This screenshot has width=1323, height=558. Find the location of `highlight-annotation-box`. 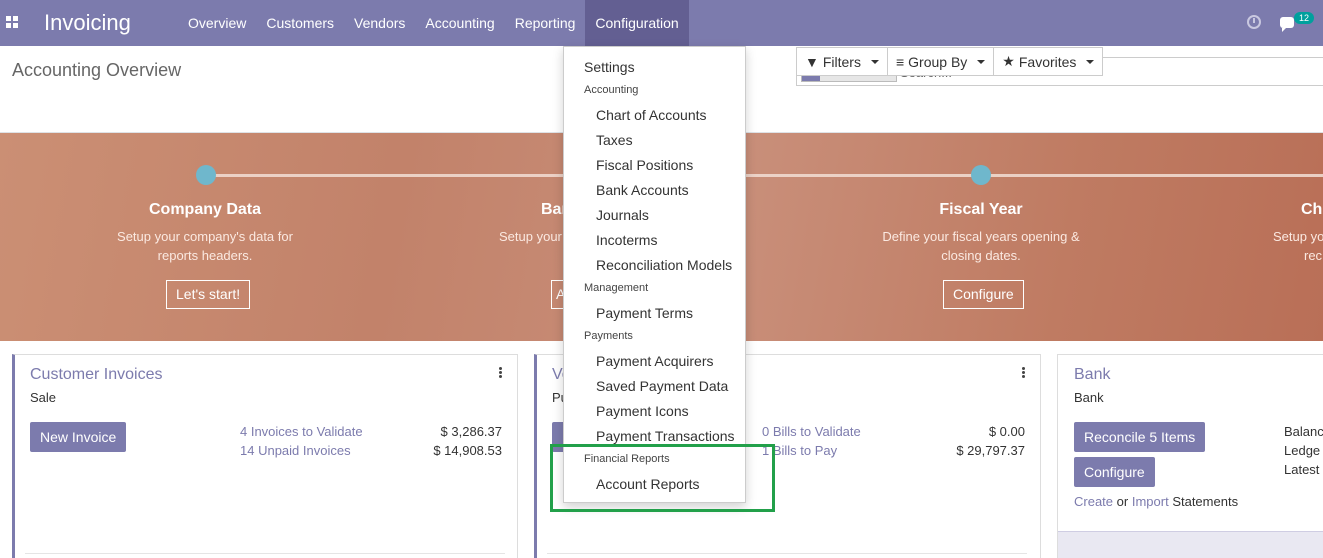

highlight-annotation-box is located at coordinates (662, 478).